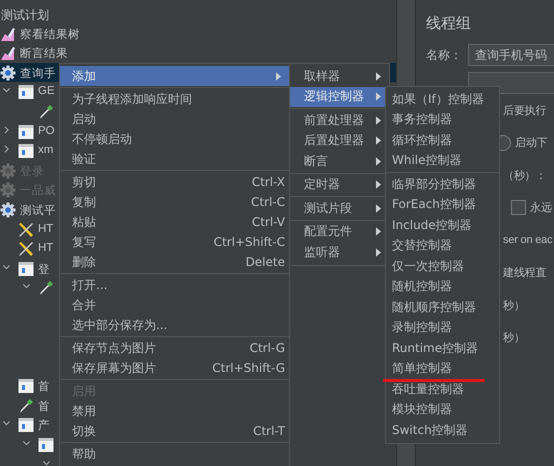 The height and width of the screenshot is (466, 554). What do you see at coordinates (442, 368) in the screenshot?
I see `menu-item: 简单控制器` at bounding box center [442, 368].